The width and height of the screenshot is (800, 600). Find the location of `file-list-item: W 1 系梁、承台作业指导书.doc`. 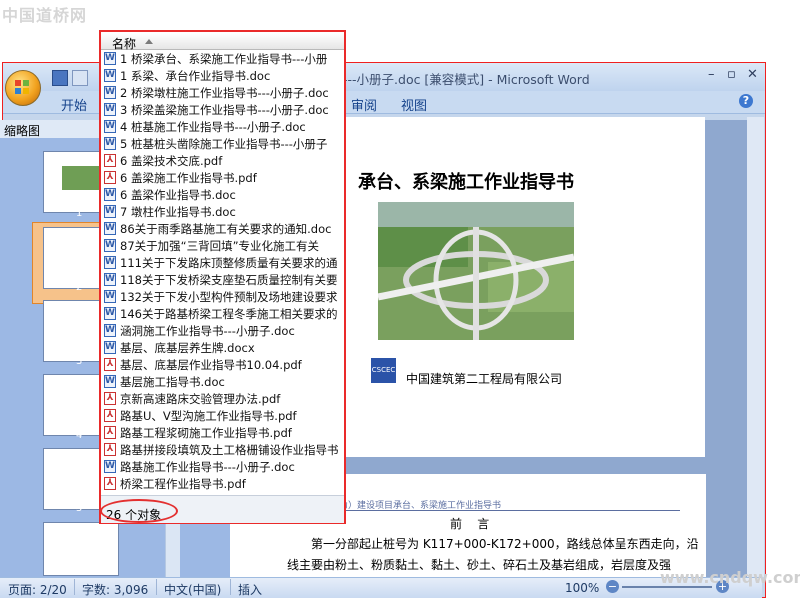

file-list-item: W 1 系梁、承台作业指导书.doc is located at coordinates (224, 75).